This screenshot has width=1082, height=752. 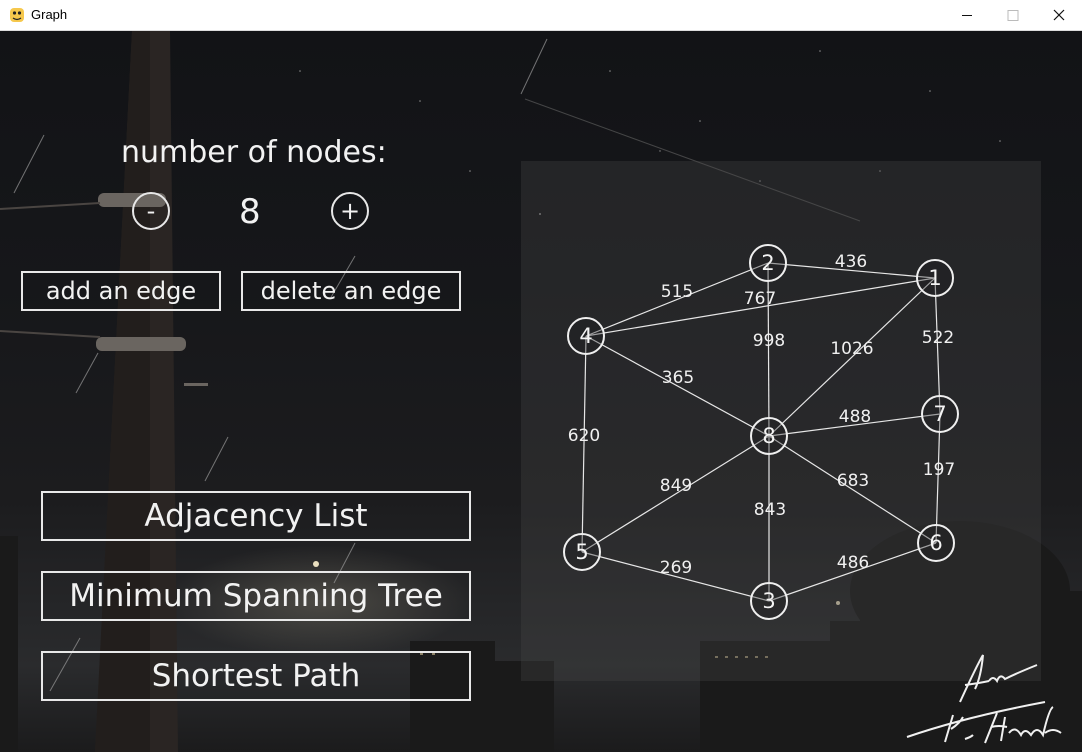 I want to click on maximize-icon, so click(x=1013, y=15).